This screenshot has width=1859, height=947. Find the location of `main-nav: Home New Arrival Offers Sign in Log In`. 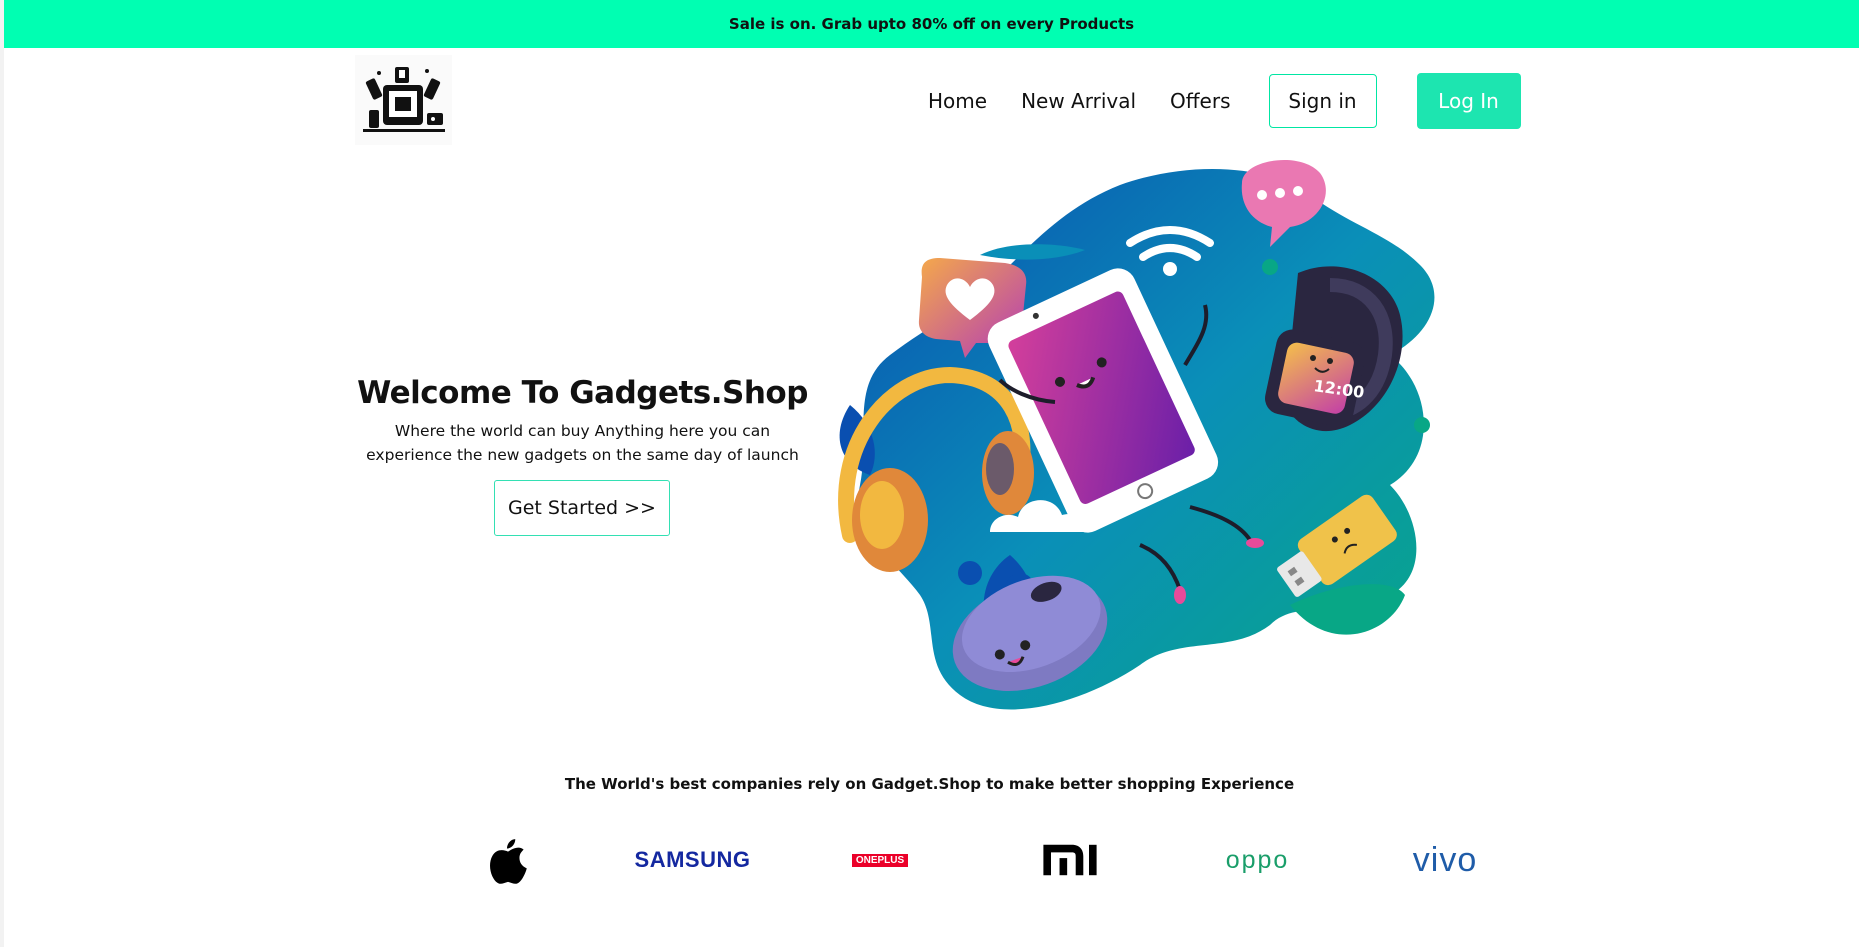

main-nav: Home New Arrival Offers Sign in Log In is located at coordinates (1224, 101).